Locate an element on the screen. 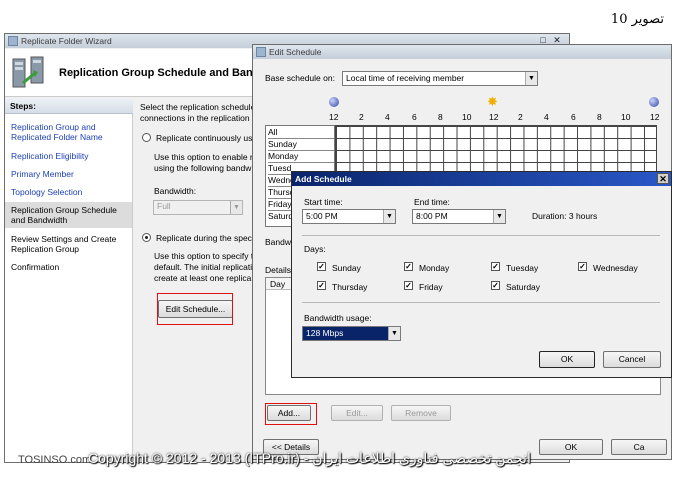 This screenshot has height=483, width=678. bandwidth-select: Full ▼ is located at coordinates (198, 207).